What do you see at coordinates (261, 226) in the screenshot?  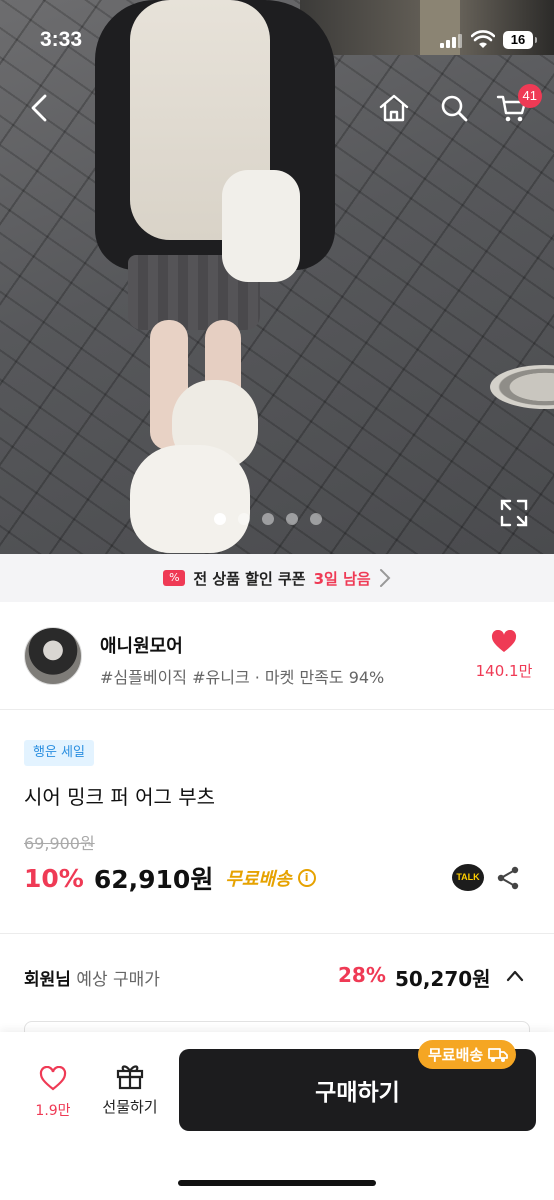 I see `fur-bag` at bounding box center [261, 226].